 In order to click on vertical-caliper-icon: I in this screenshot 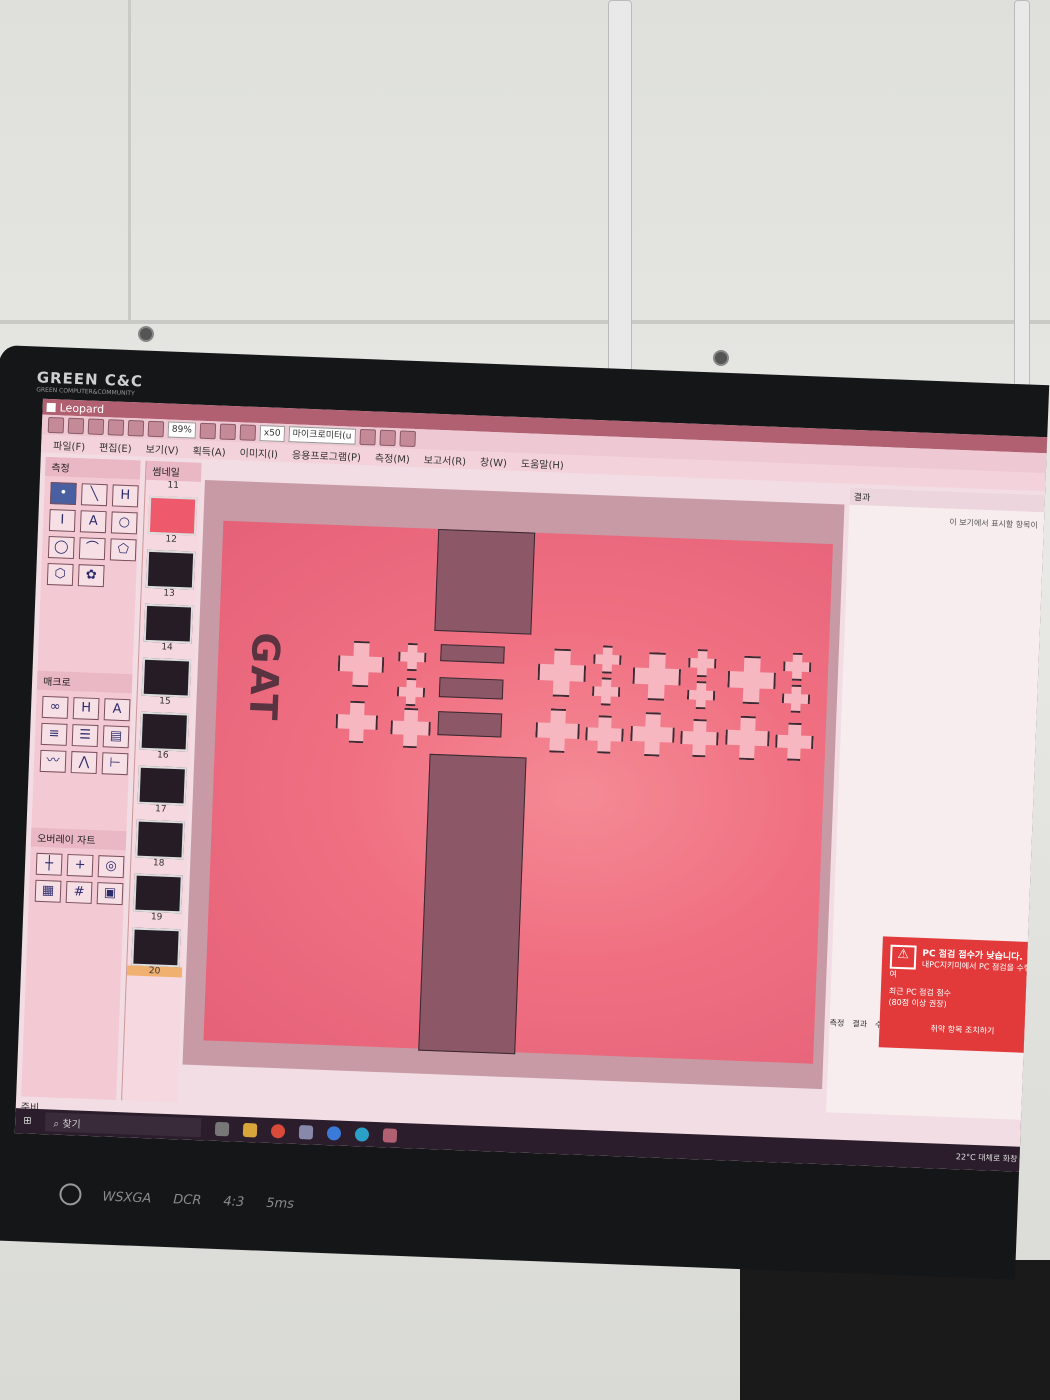, I will do `click(62, 521)`.